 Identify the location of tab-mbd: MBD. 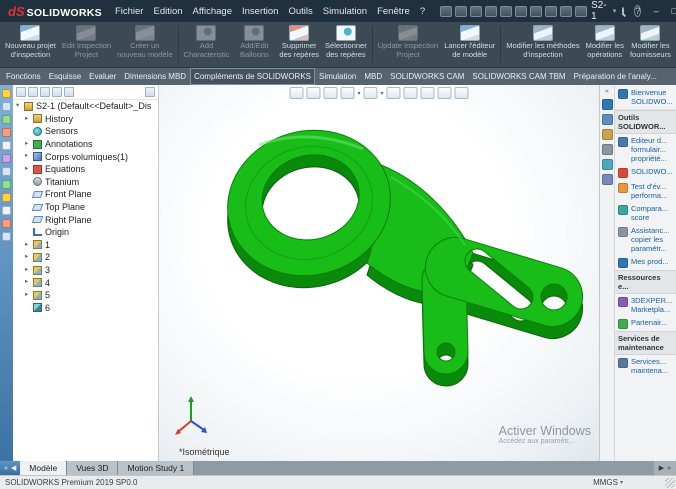
(373, 76).